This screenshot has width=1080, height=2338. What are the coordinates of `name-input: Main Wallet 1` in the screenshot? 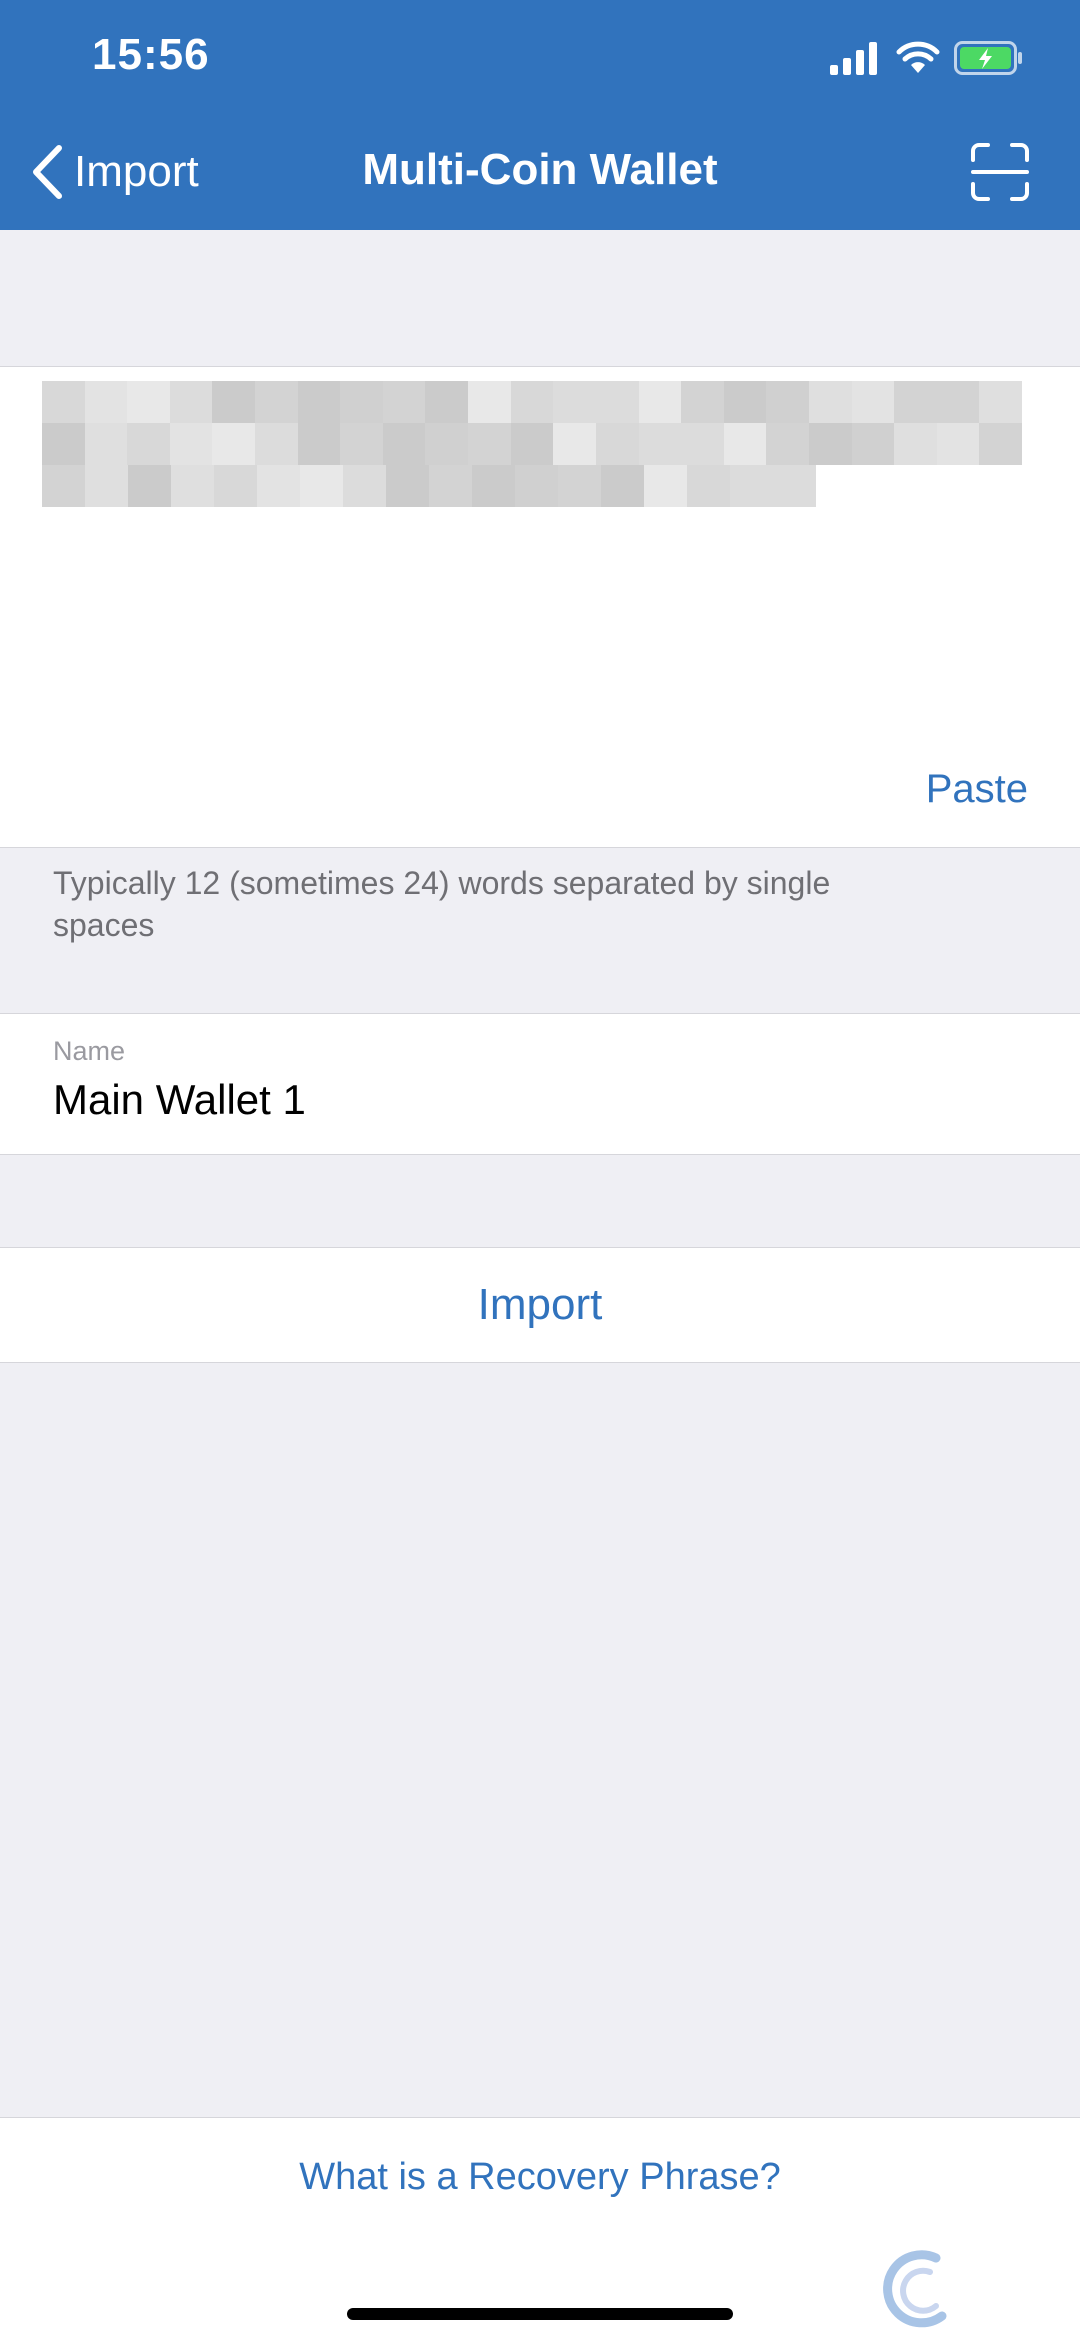 It's located at (179, 1100).